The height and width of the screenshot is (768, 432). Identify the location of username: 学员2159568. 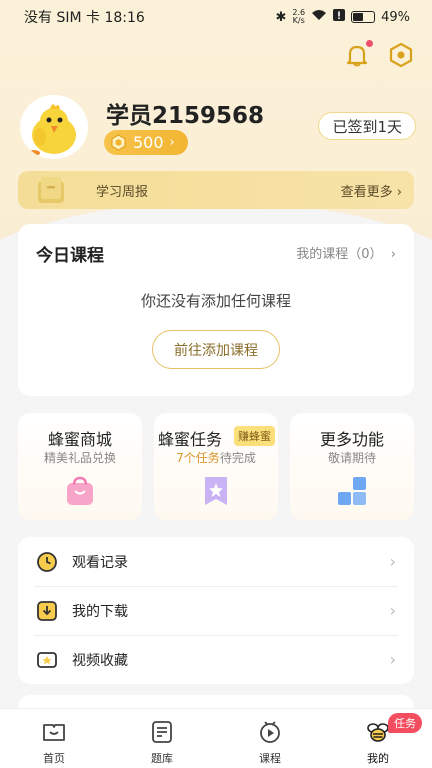
(185, 116).